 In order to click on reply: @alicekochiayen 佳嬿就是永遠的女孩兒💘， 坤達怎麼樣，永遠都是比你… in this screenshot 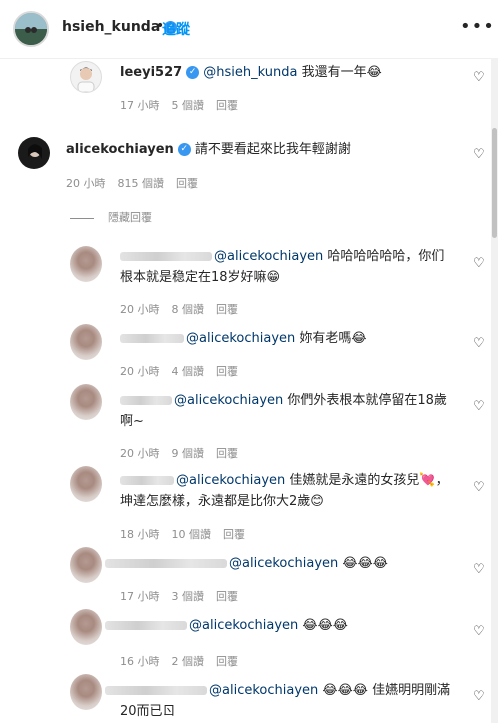, I will do `click(245, 502)`.